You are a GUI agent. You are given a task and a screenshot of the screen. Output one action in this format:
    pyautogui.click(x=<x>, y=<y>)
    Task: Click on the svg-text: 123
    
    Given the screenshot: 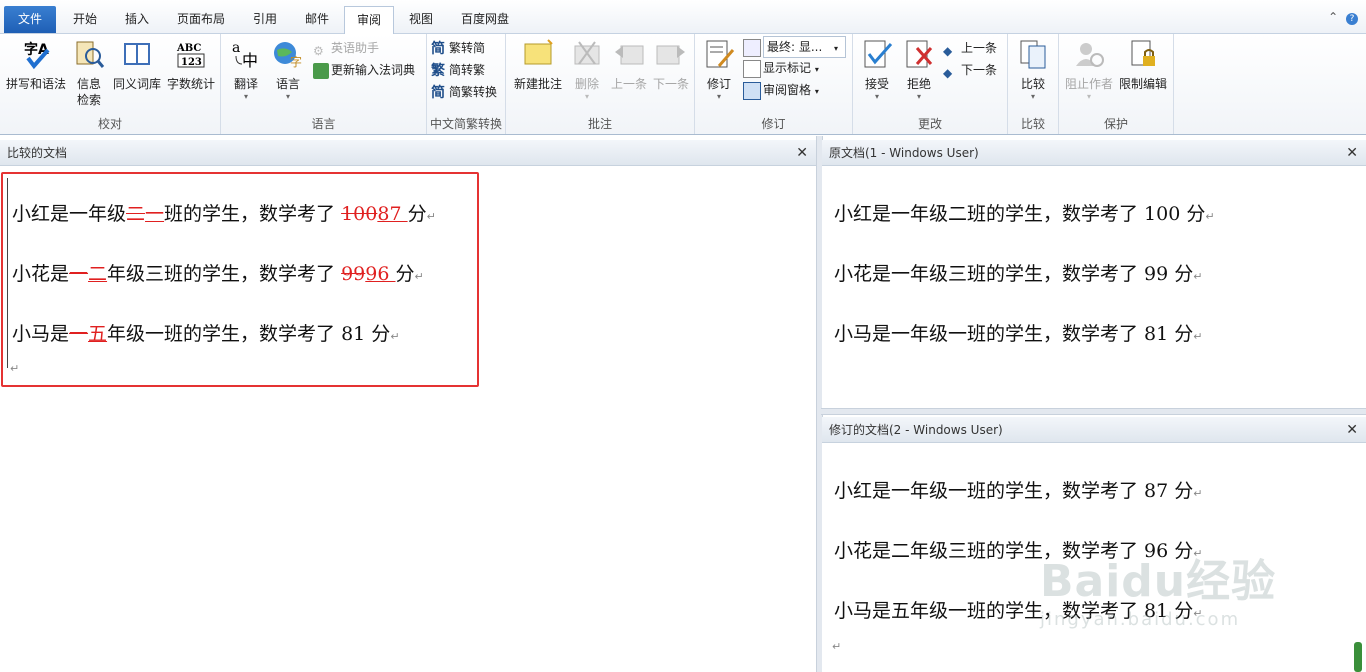 What is the action you would take?
    pyautogui.click(x=191, y=62)
    